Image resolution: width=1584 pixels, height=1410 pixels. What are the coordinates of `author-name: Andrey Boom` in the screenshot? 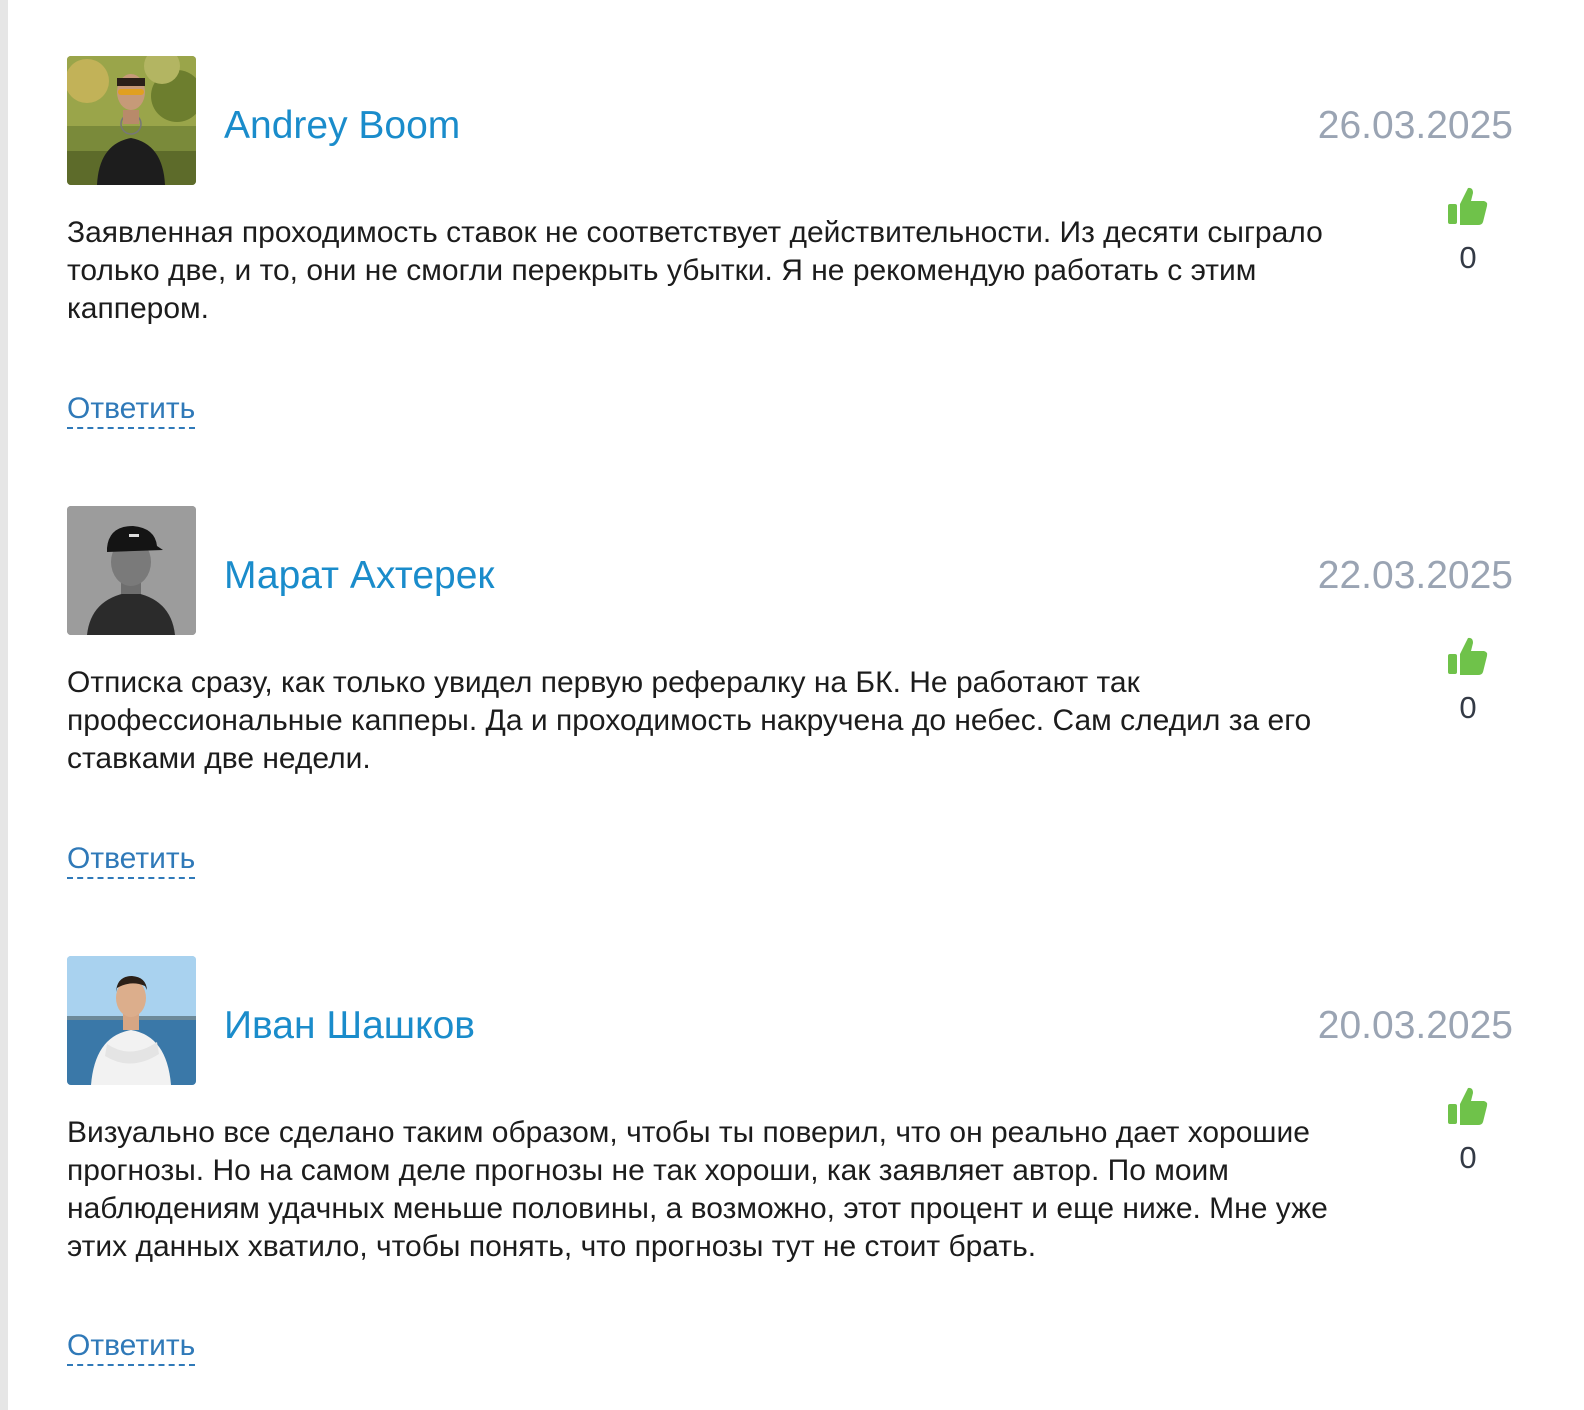 It's located at (342, 126).